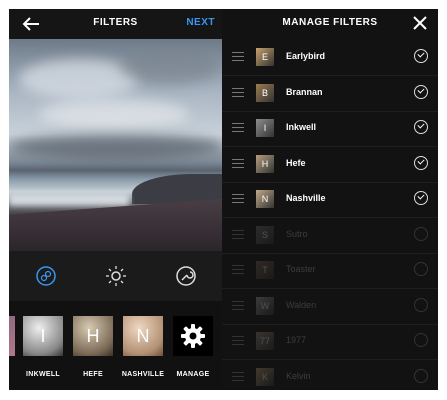  Describe the element at coordinates (330, 58) in the screenshot. I see `filter-row: E Earlybird` at that location.